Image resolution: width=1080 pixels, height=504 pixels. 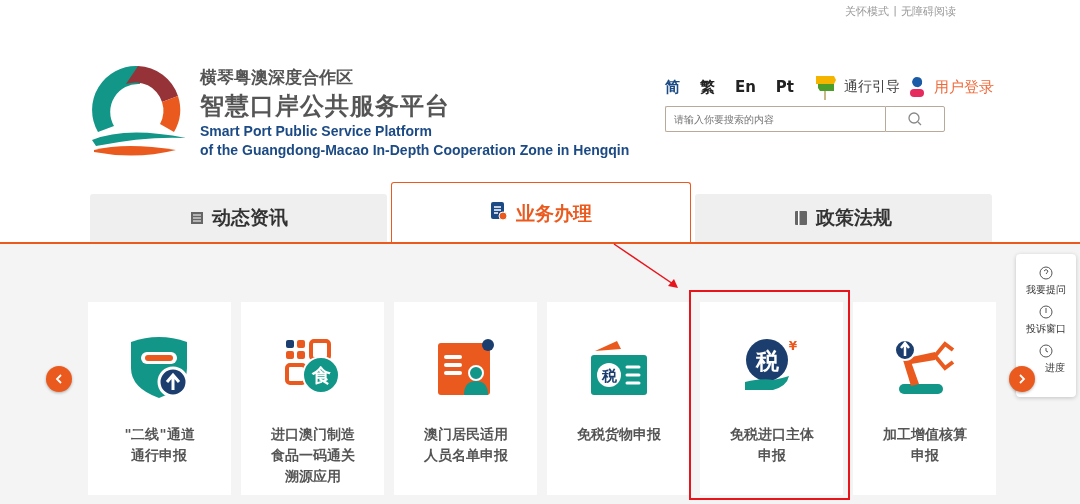 I want to click on search-icon, so click(x=914, y=119).